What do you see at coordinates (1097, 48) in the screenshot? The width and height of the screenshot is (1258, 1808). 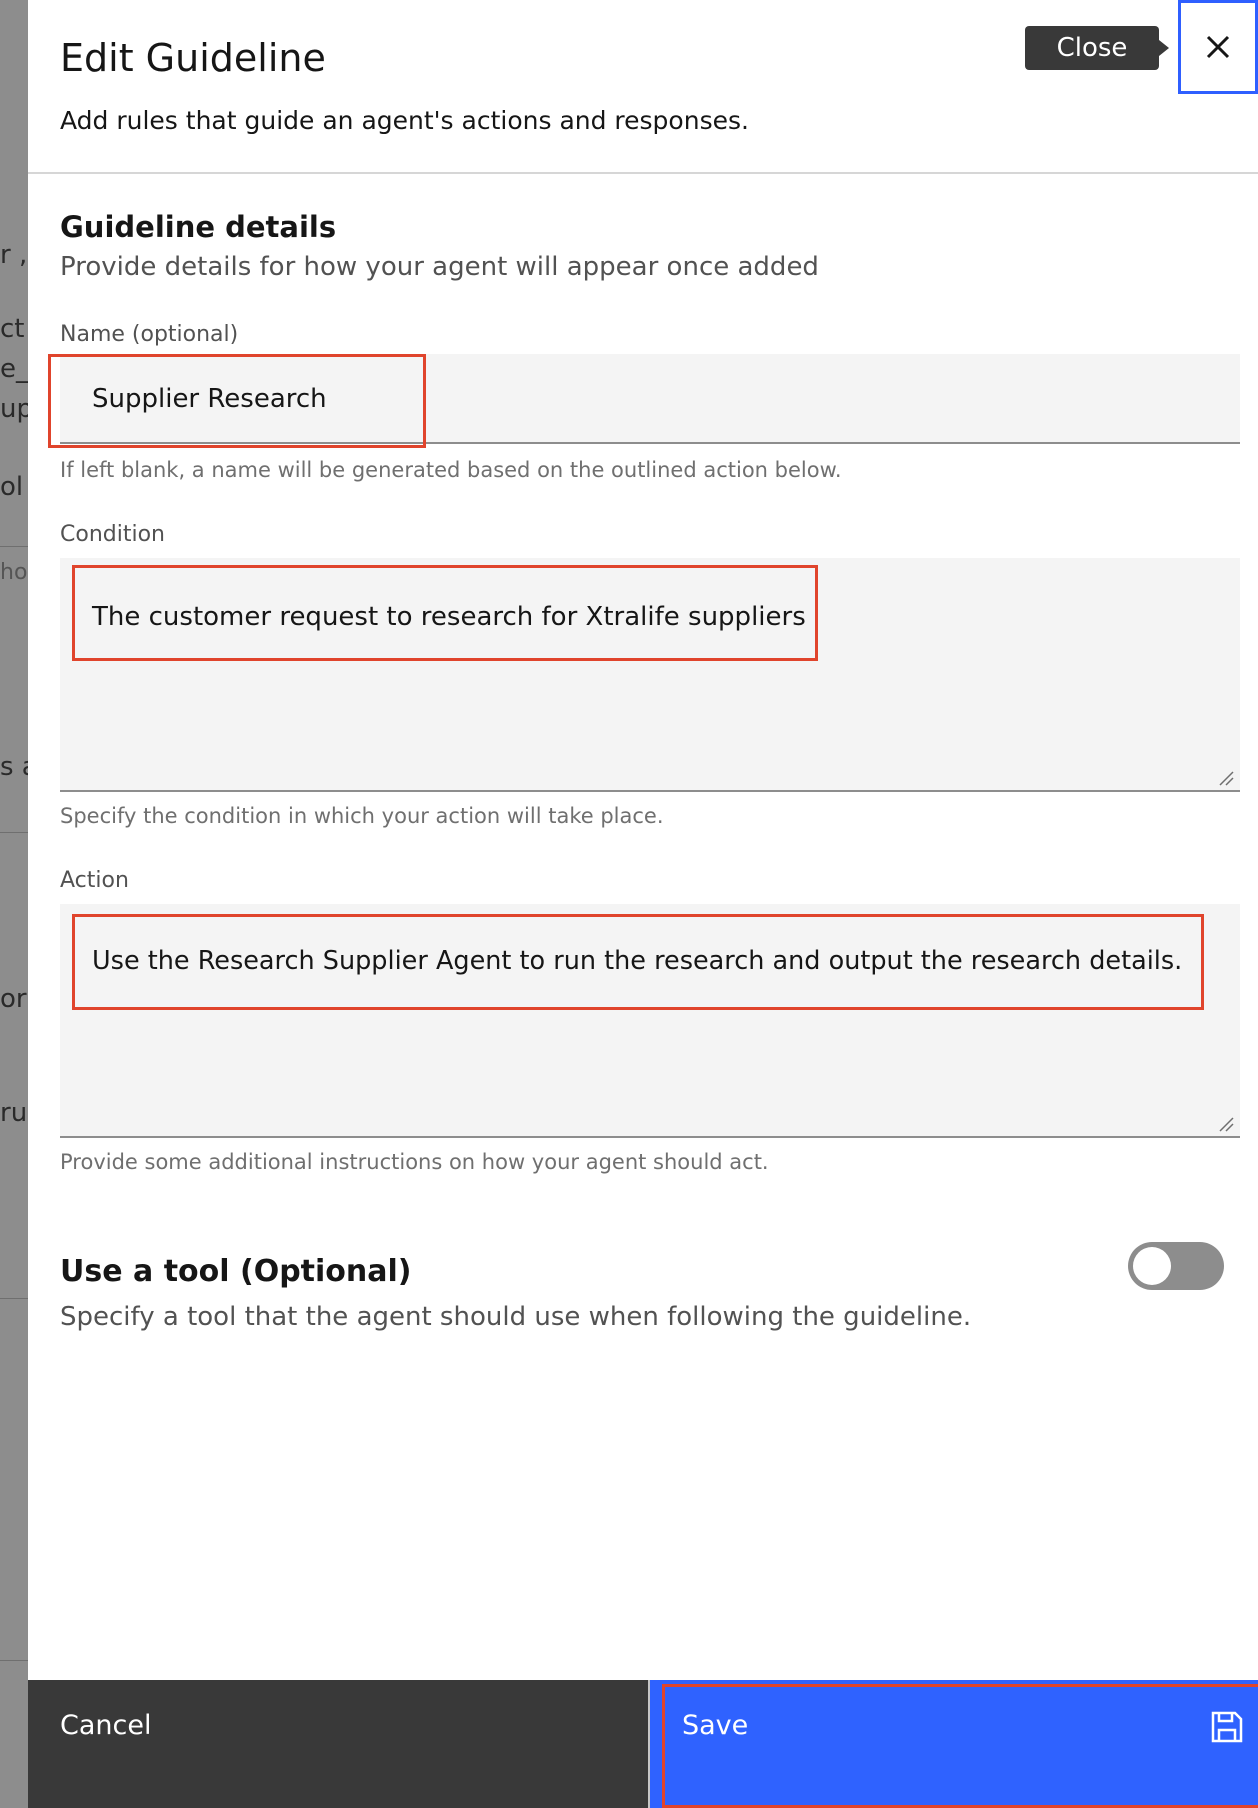 I see `close-tooltip: Close` at bounding box center [1097, 48].